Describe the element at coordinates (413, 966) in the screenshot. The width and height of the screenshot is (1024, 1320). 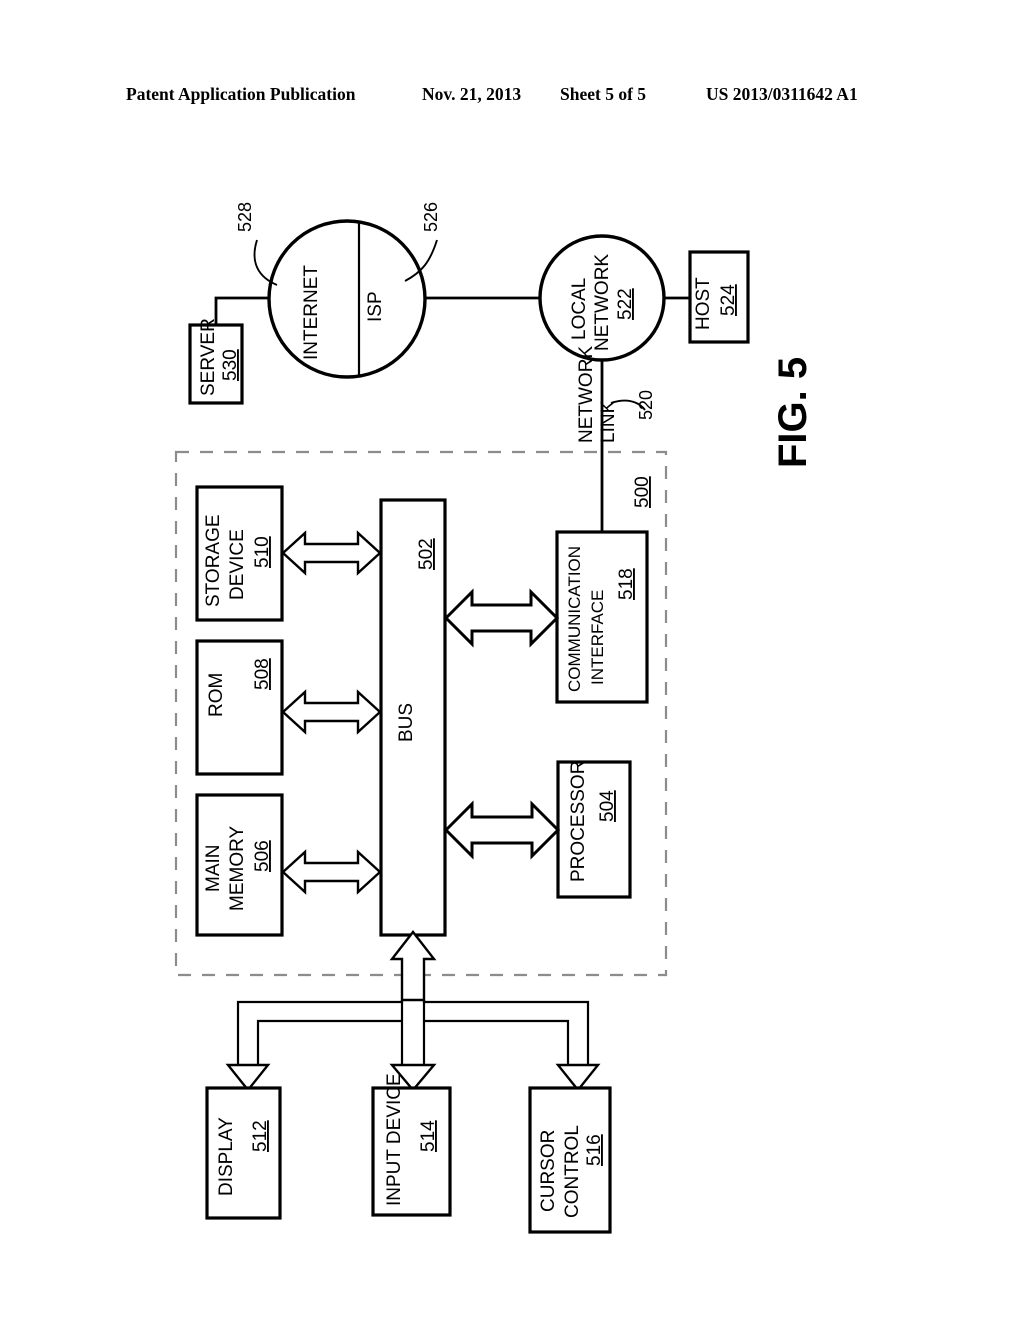
I see `bus-io-stem-arrow` at that location.